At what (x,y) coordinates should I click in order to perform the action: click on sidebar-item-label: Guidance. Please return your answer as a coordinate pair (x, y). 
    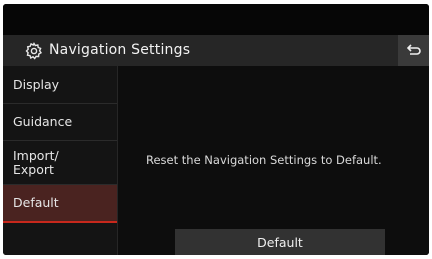
    Looking at the image, I should click on (43, 121).